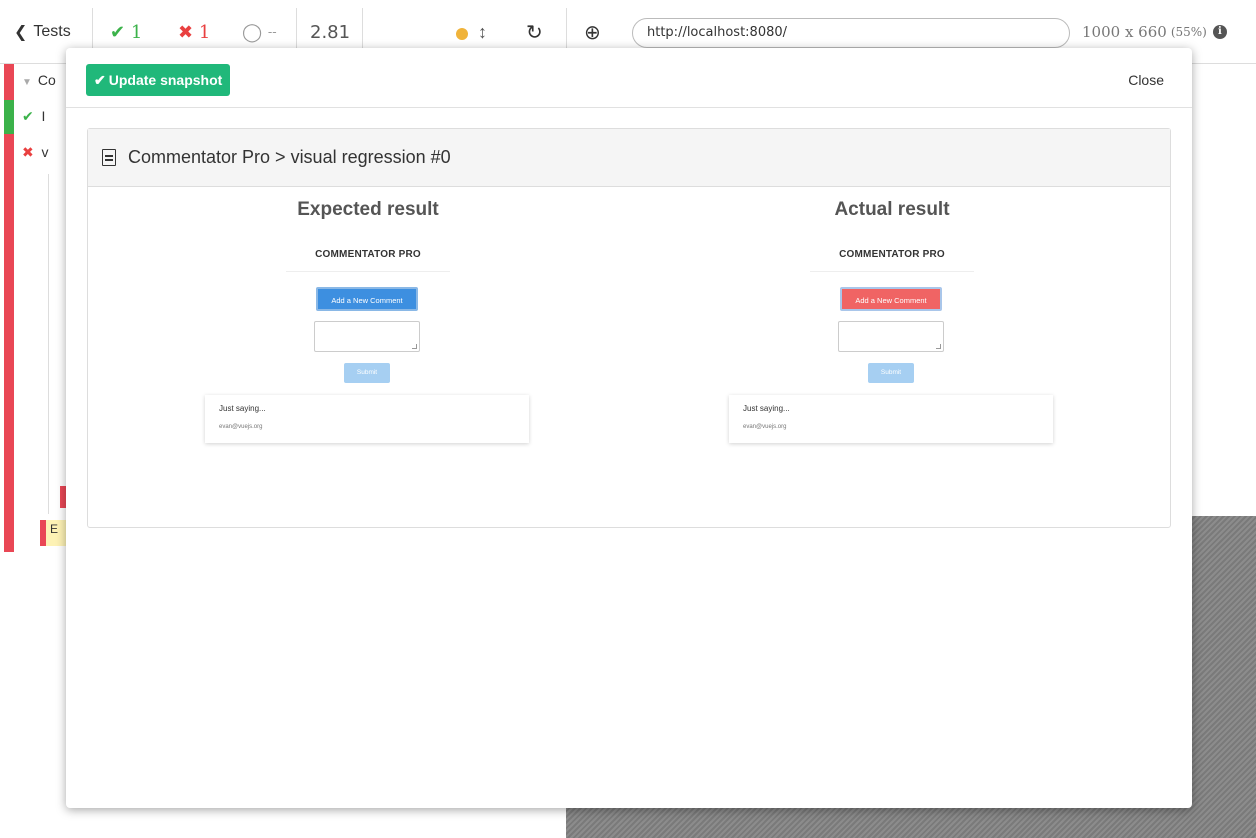 The height and width of the screenshot is (838, 1256). Describe the element at coordinates (9, 308) in the screenshot. I see `failed-state-strip` at that location.